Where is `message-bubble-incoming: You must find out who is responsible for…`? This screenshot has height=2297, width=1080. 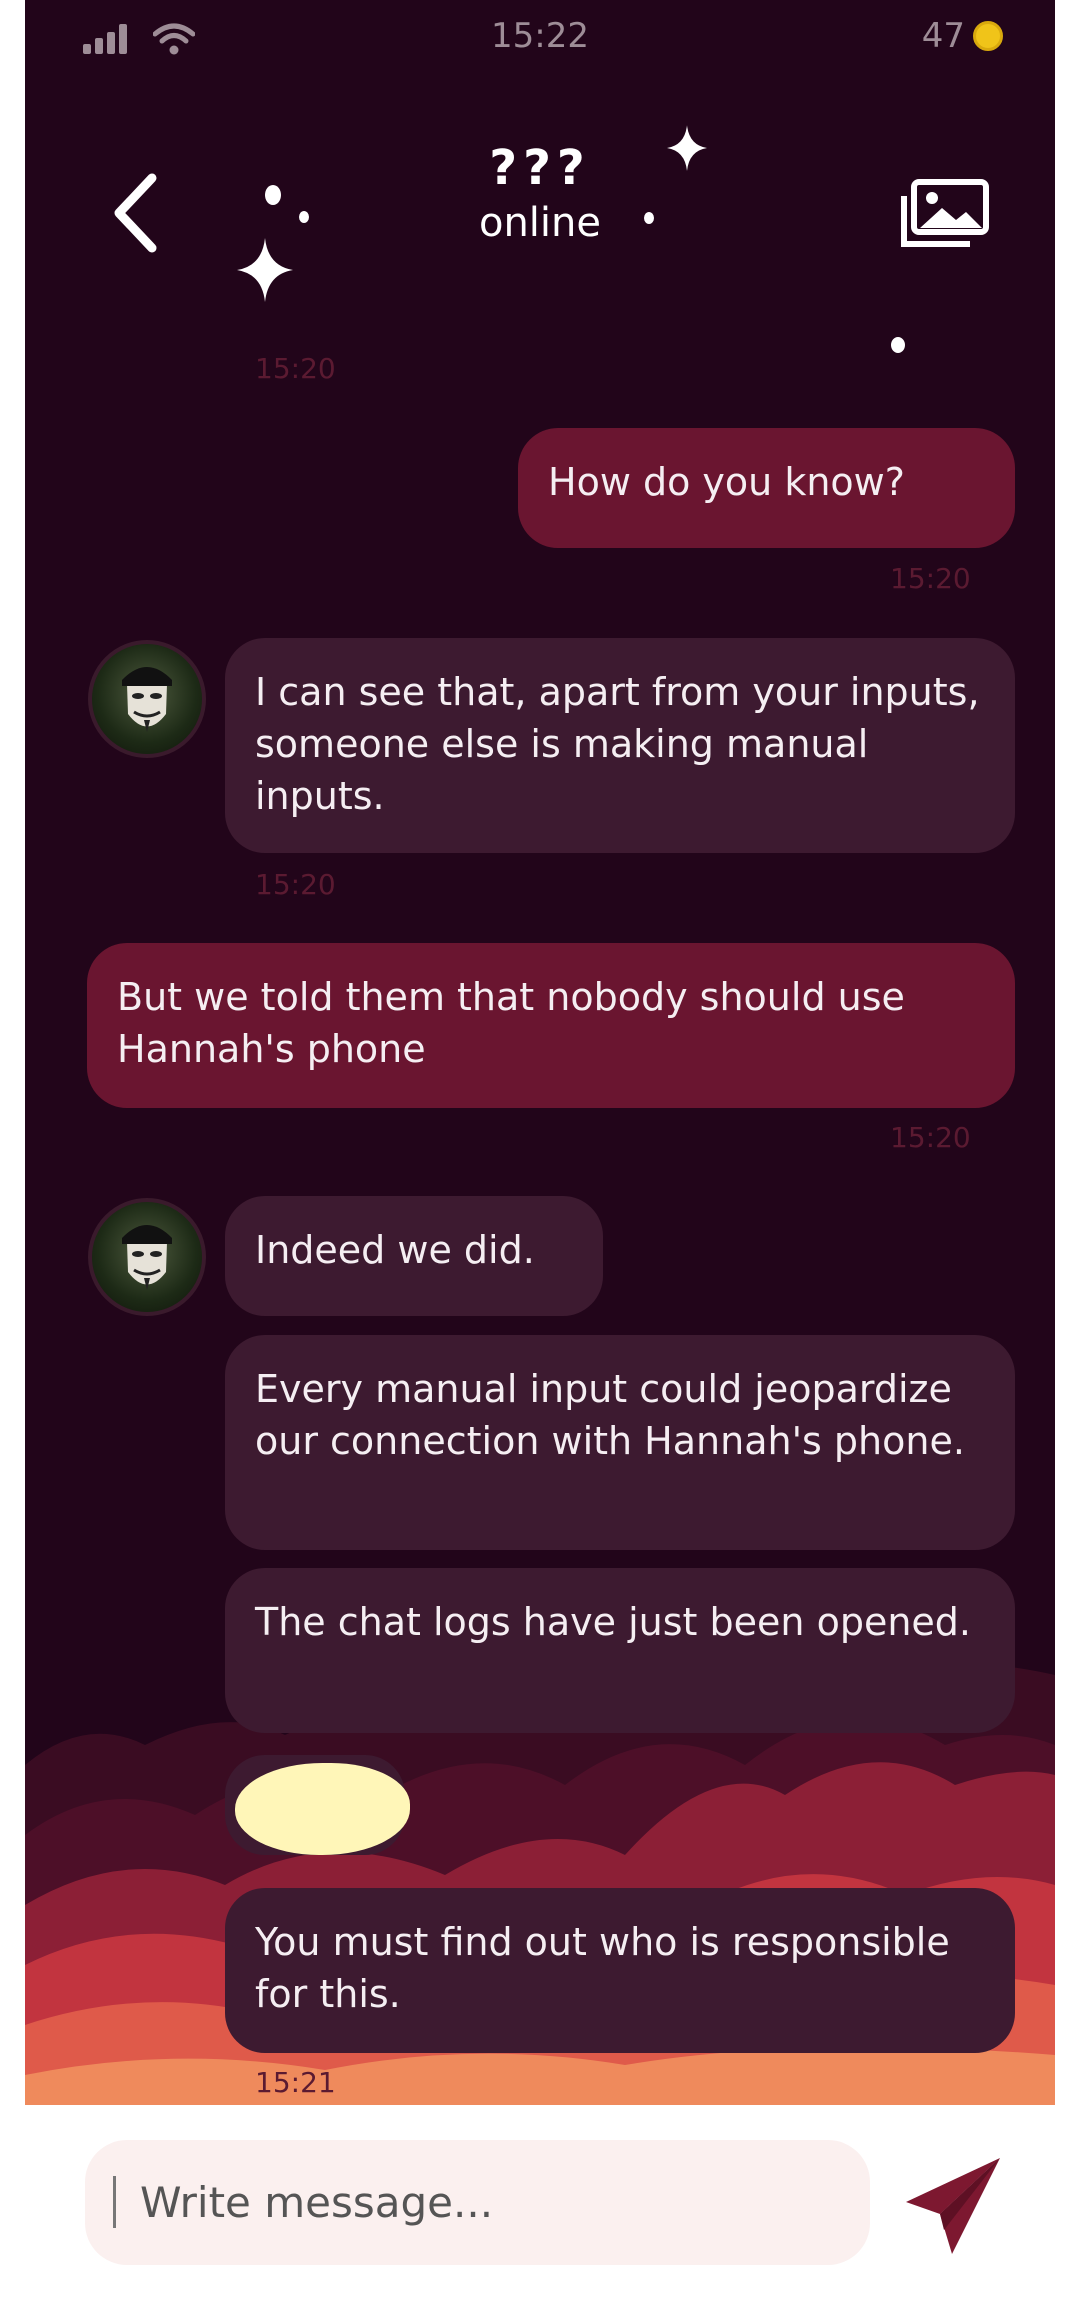 message-bubble-incoming: You must find out who is responsible for… is located at coordinates (620, 1970).